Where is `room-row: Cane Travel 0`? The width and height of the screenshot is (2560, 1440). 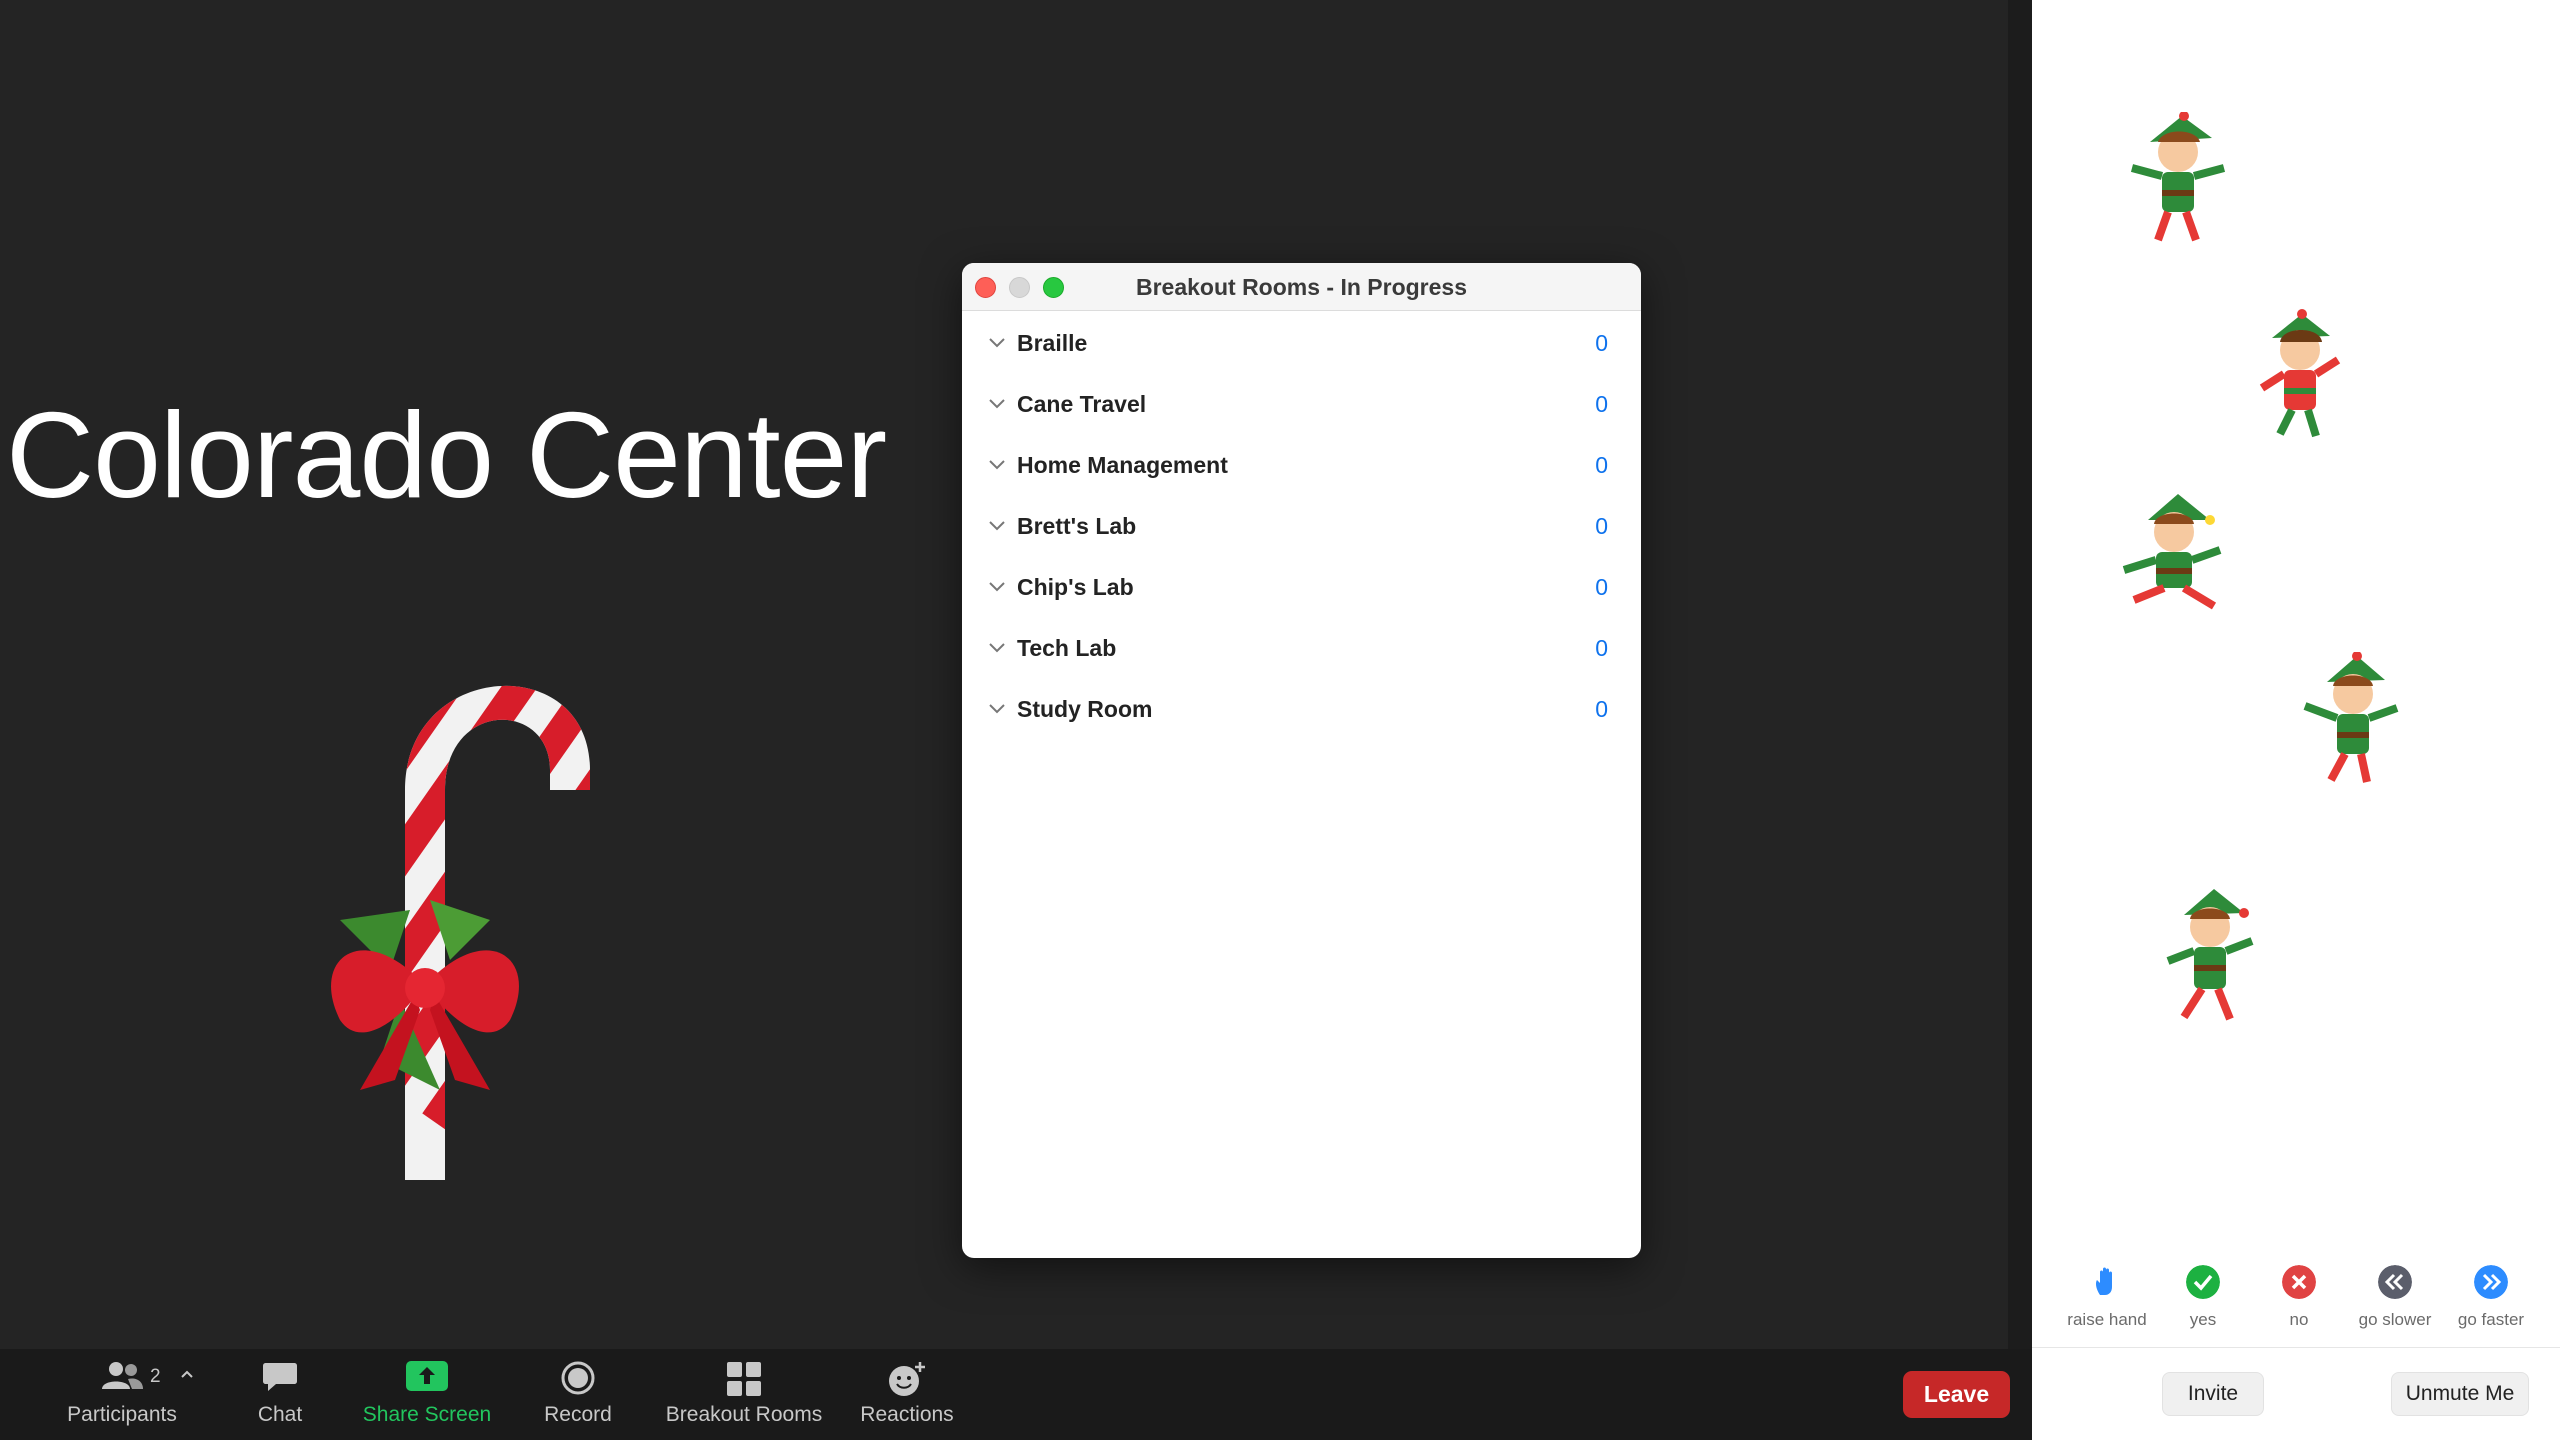 room-row: Cane Travel 0 is located at coordinates (1301, 406).